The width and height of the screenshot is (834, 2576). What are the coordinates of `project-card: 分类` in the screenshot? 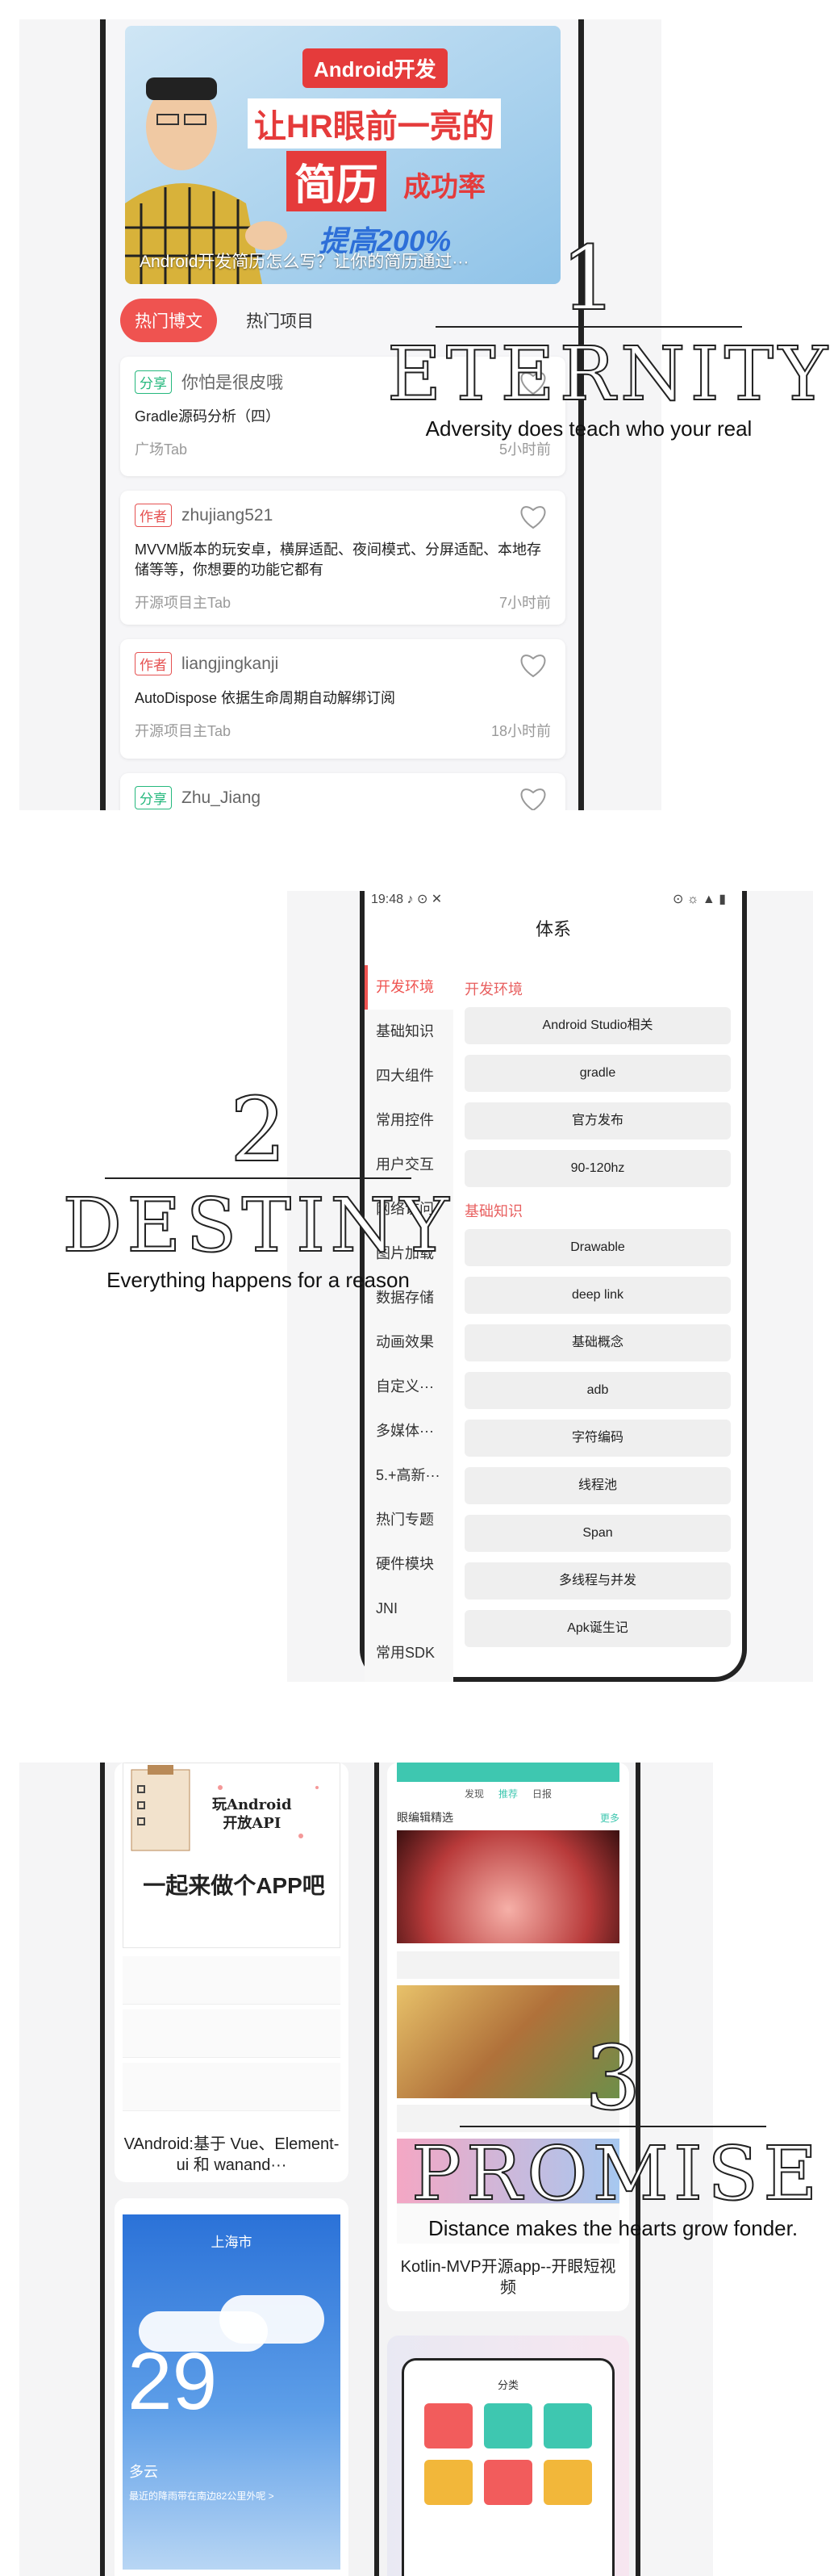 It's located at (508, 2456).